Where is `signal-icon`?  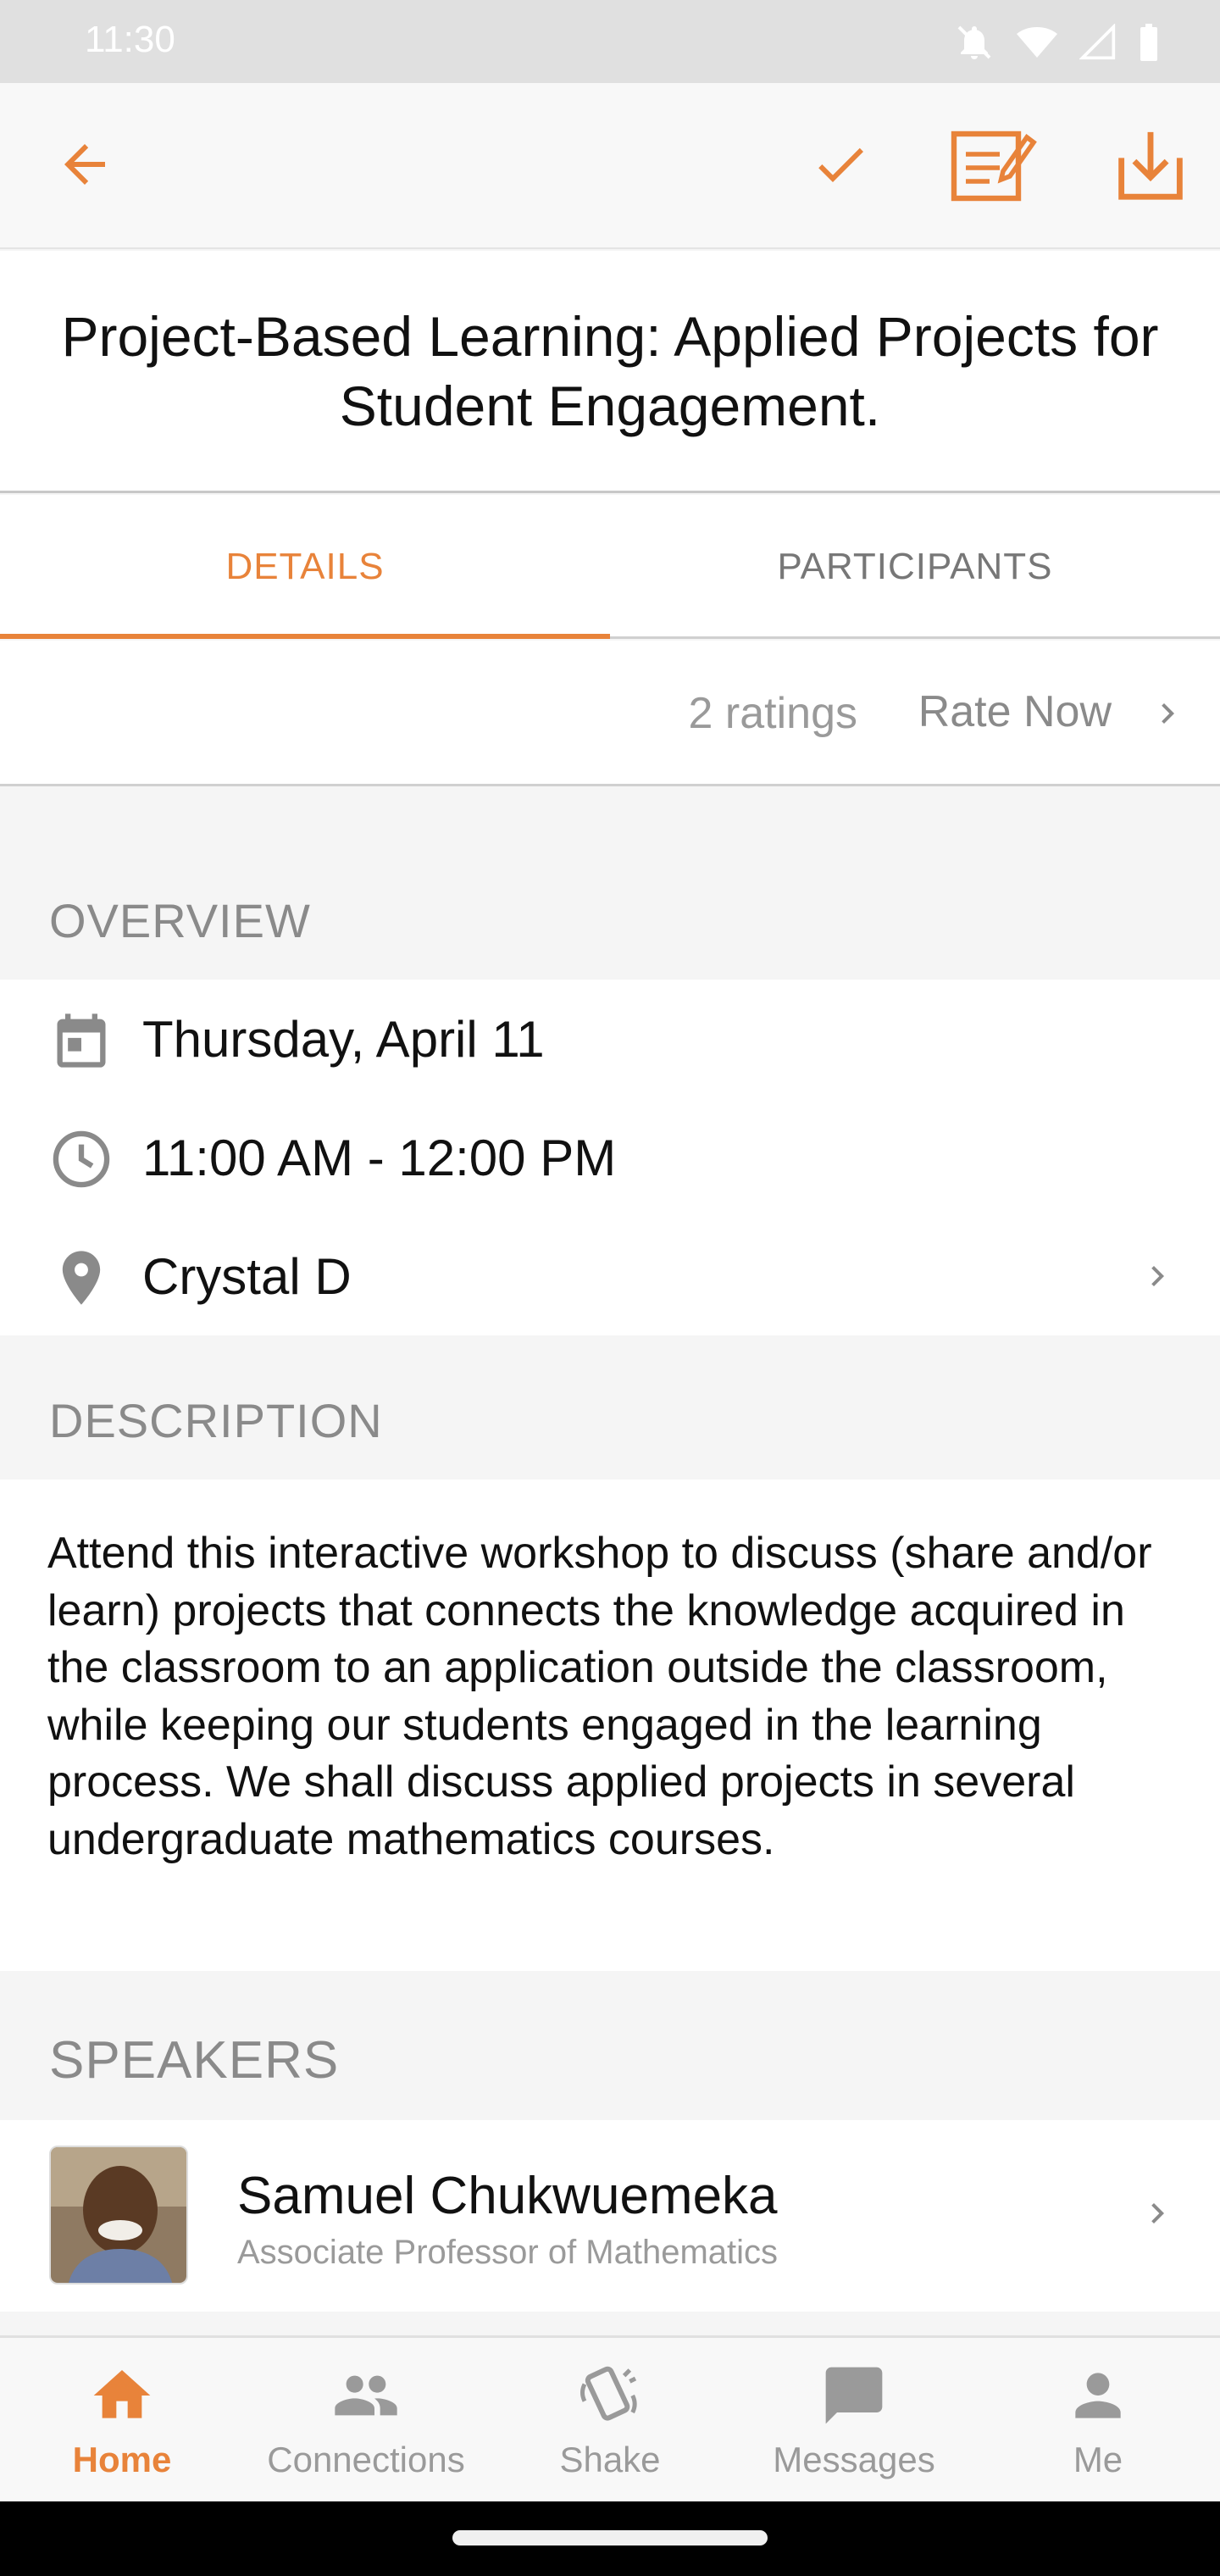 signal-icon is located at coordinates (1097, 42).